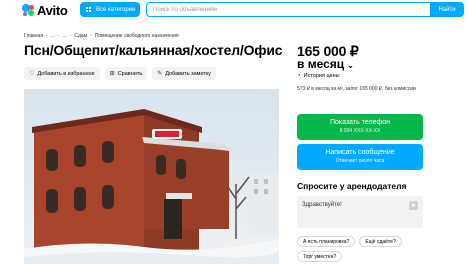  Describe the element at coordinates (380, 241) in the screenshot. I see `quick-question-chip: Ещё сдаёте?` at that location.